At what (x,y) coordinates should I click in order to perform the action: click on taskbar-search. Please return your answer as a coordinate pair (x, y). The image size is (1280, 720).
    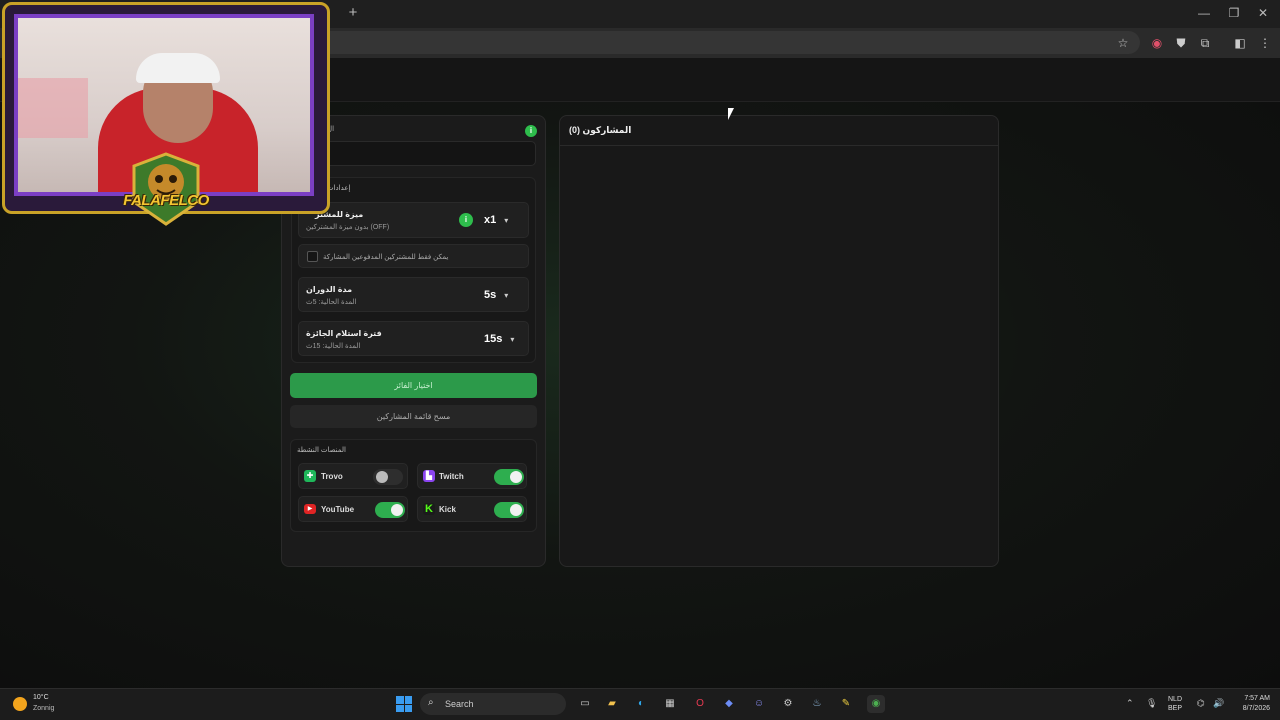
    Looking at the image, I should click on (493, 704).